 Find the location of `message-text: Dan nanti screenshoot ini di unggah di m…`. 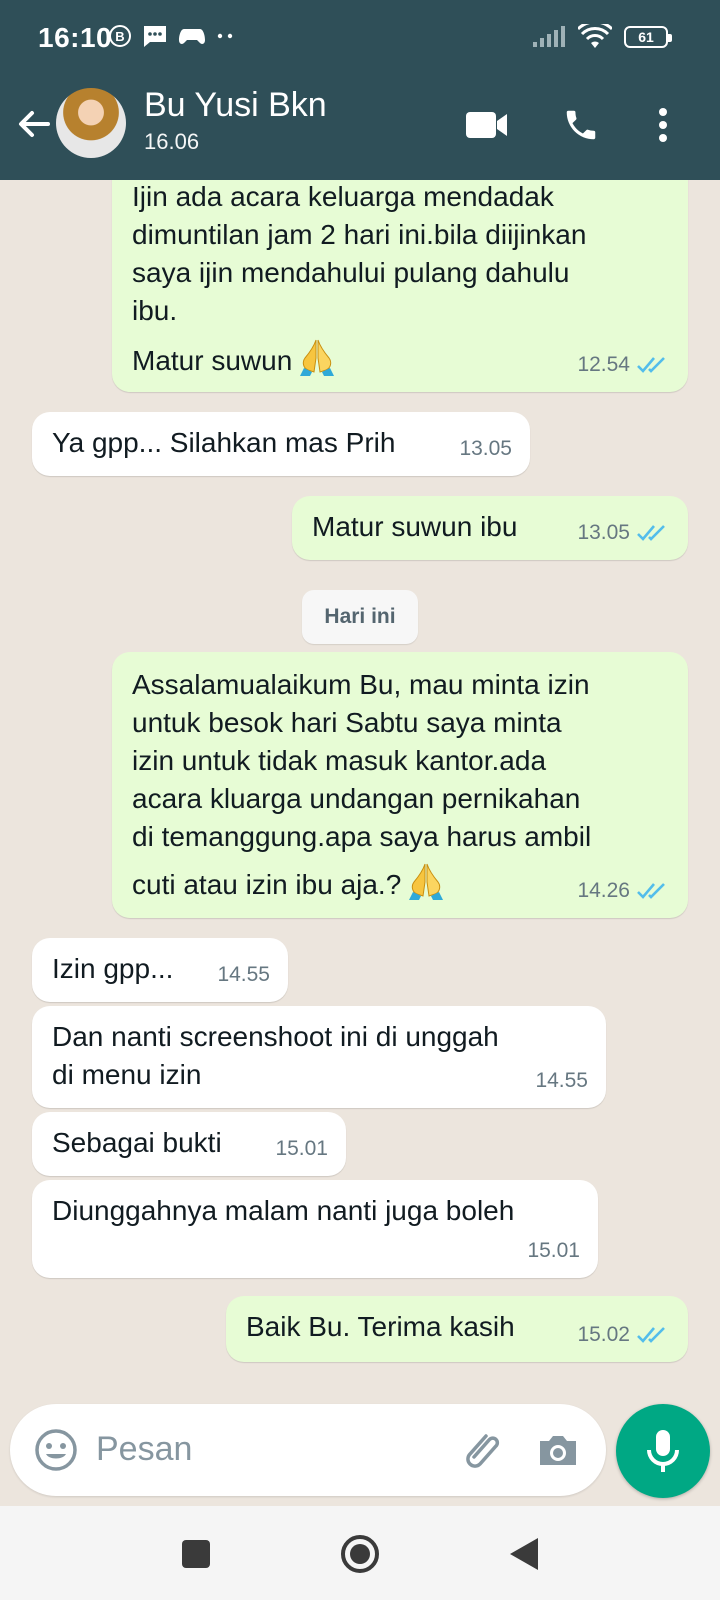

message-text: Dan nanti screenshoot ini di unggah di m… is located at coordinates (275, 1055).